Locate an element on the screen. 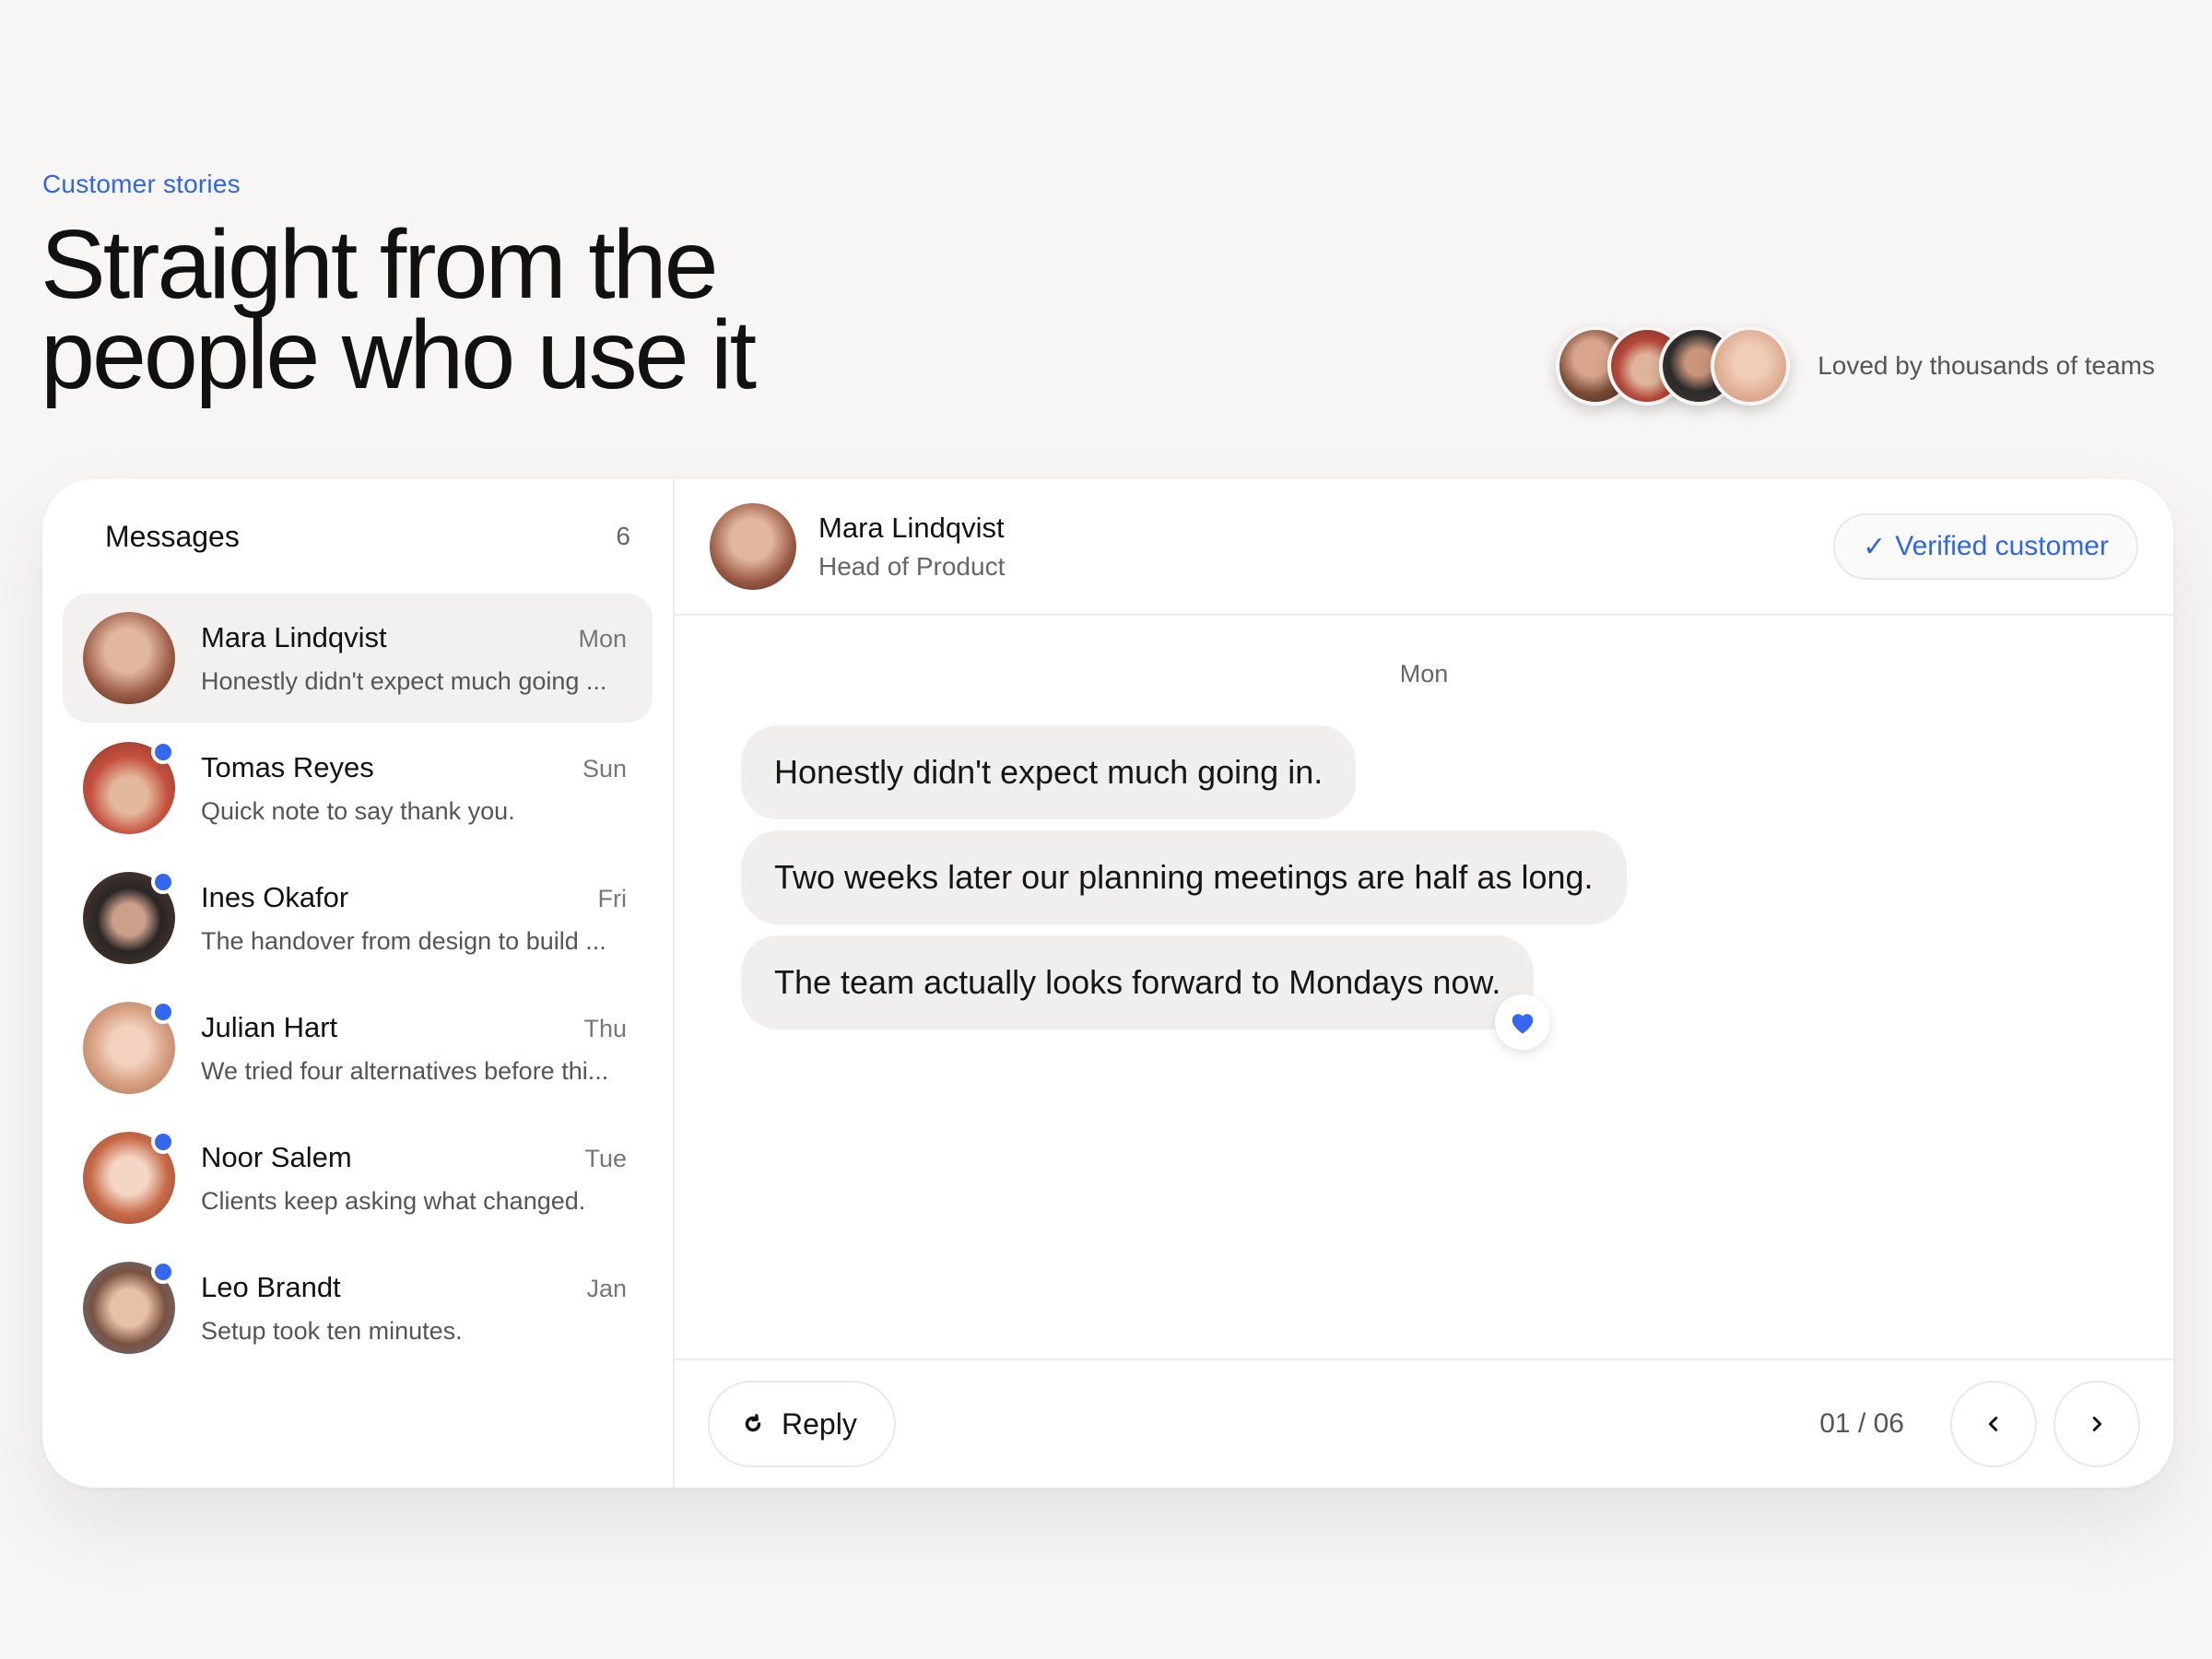 This screenshot has height=1659, width=2212. next-button is located at coordinates (2096, 1424).